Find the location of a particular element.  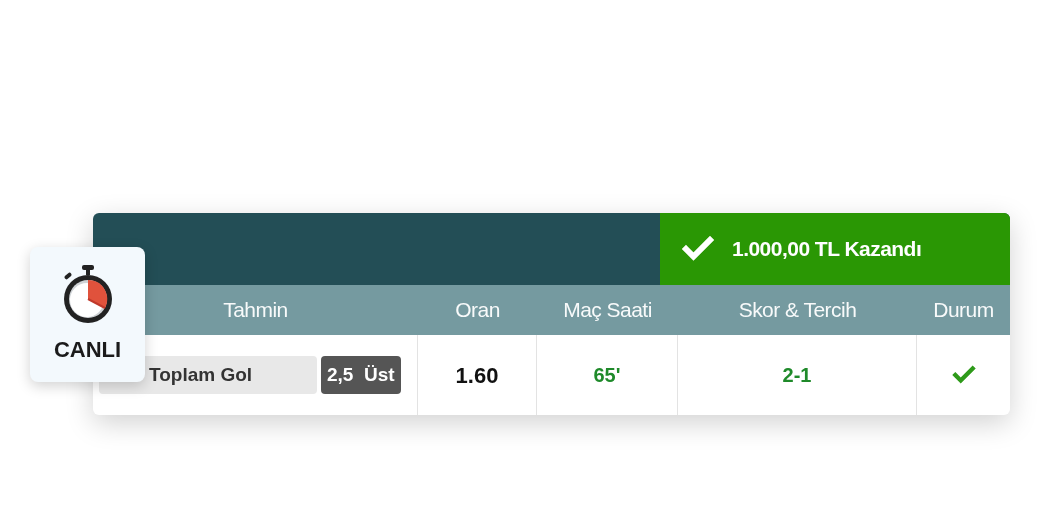

column-header: Tahmin is located at coordinates (255, 310).